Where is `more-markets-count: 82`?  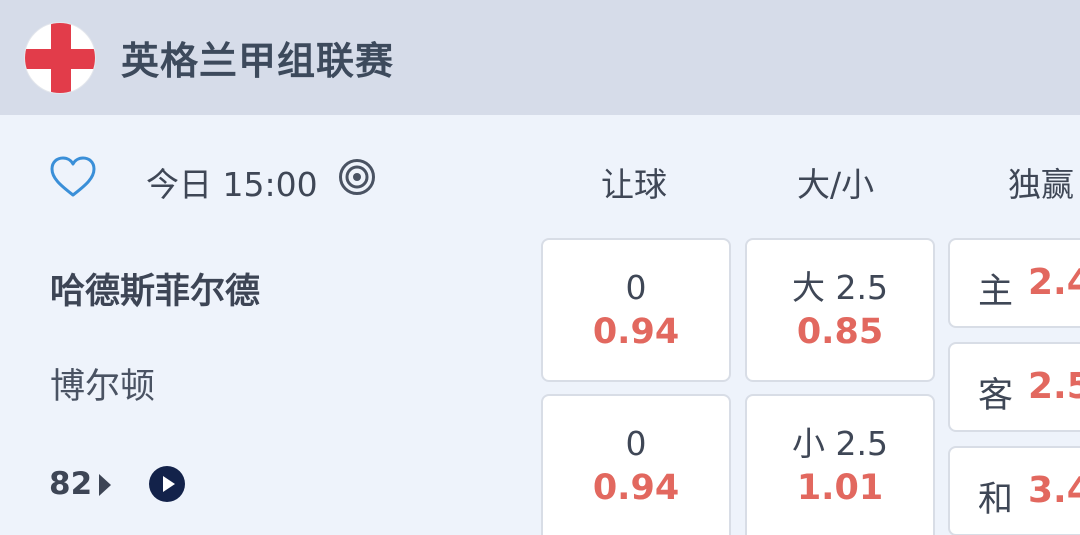
more-markets-count: 82 is located at coordinates (70, 484).